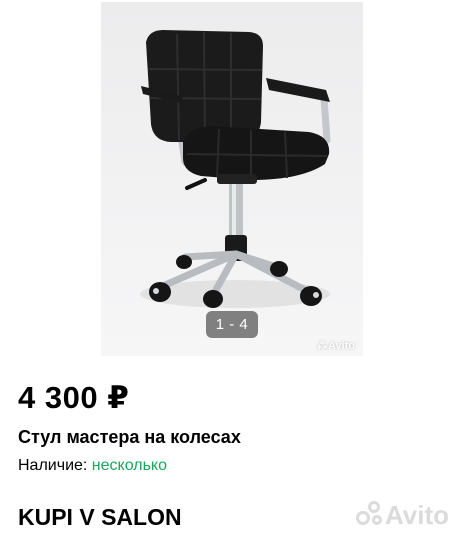 This screenshot has height=540, width=462. I want to click on avito-watermark-text: Avito, so click(417, 515).